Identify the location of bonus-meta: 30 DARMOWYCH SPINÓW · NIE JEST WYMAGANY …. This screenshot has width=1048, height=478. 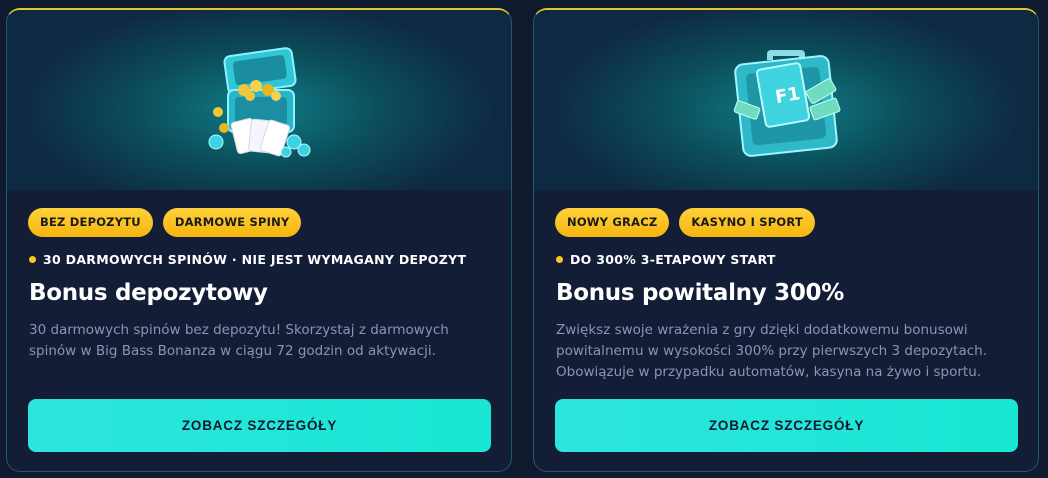
(247, 259).